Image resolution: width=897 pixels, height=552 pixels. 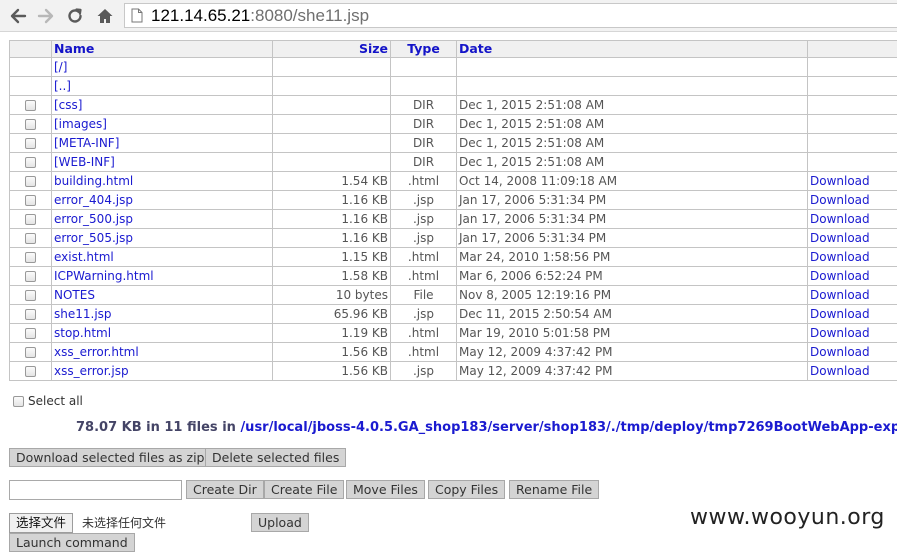 What do you see at coordinates (424, 295) in the screenshot?
I see `file-type: File` at bounding box center [424, 295].